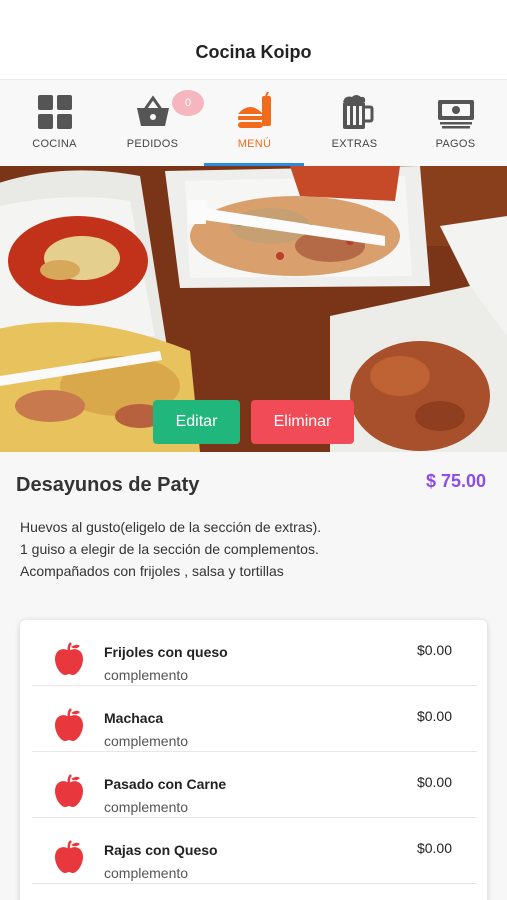 This screenshot has width=507, height=900. I want to click on tab-label: COCINA, so click(54, 144).